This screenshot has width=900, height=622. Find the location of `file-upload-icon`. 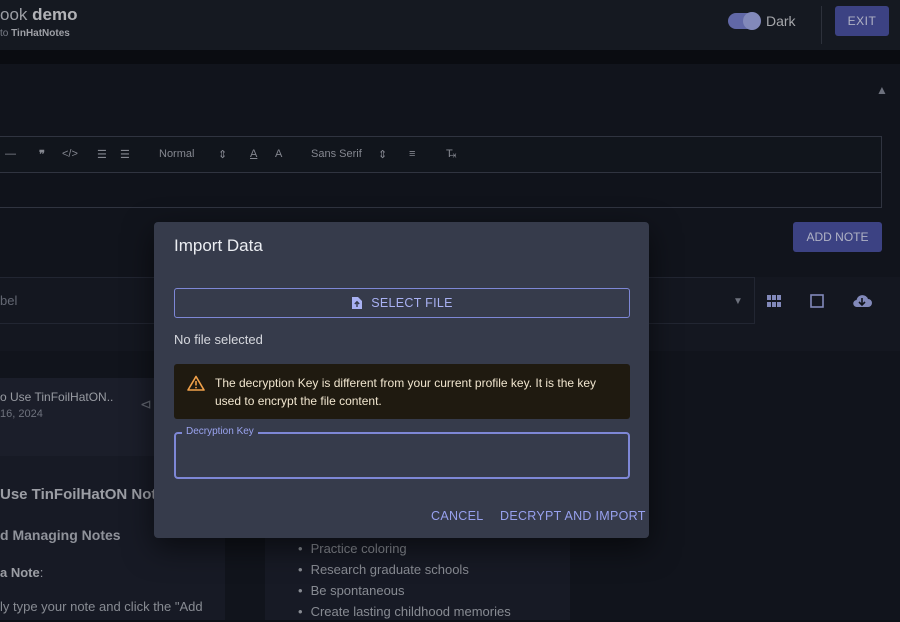

file-upload-icon is located at coordinates (357, 303).